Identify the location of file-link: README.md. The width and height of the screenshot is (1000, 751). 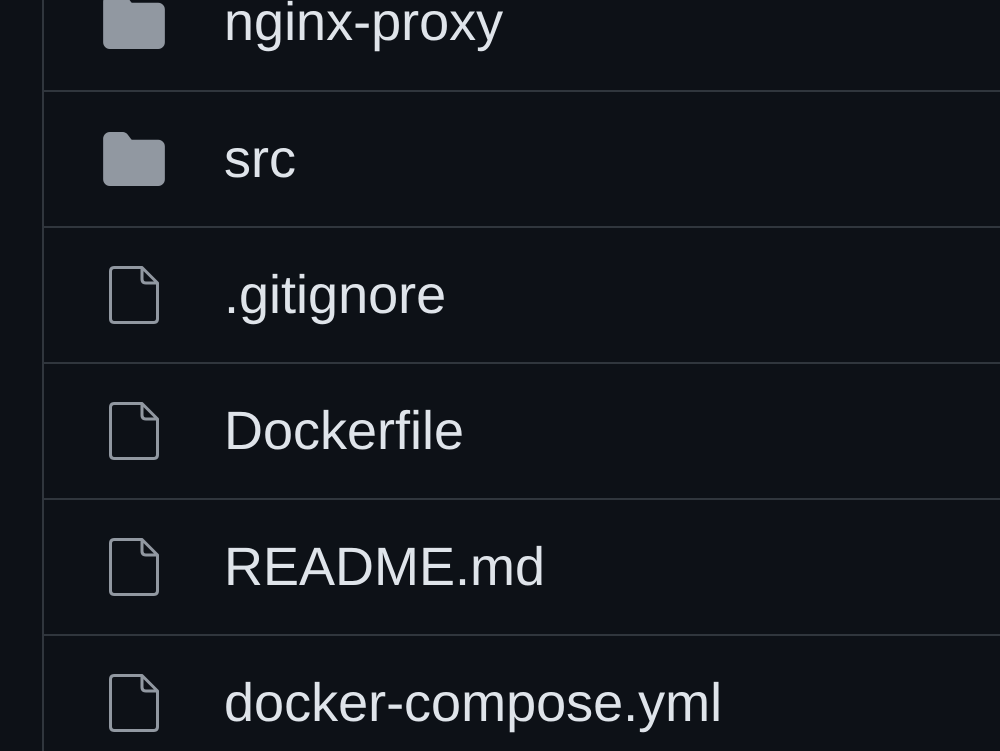
(385, 567).